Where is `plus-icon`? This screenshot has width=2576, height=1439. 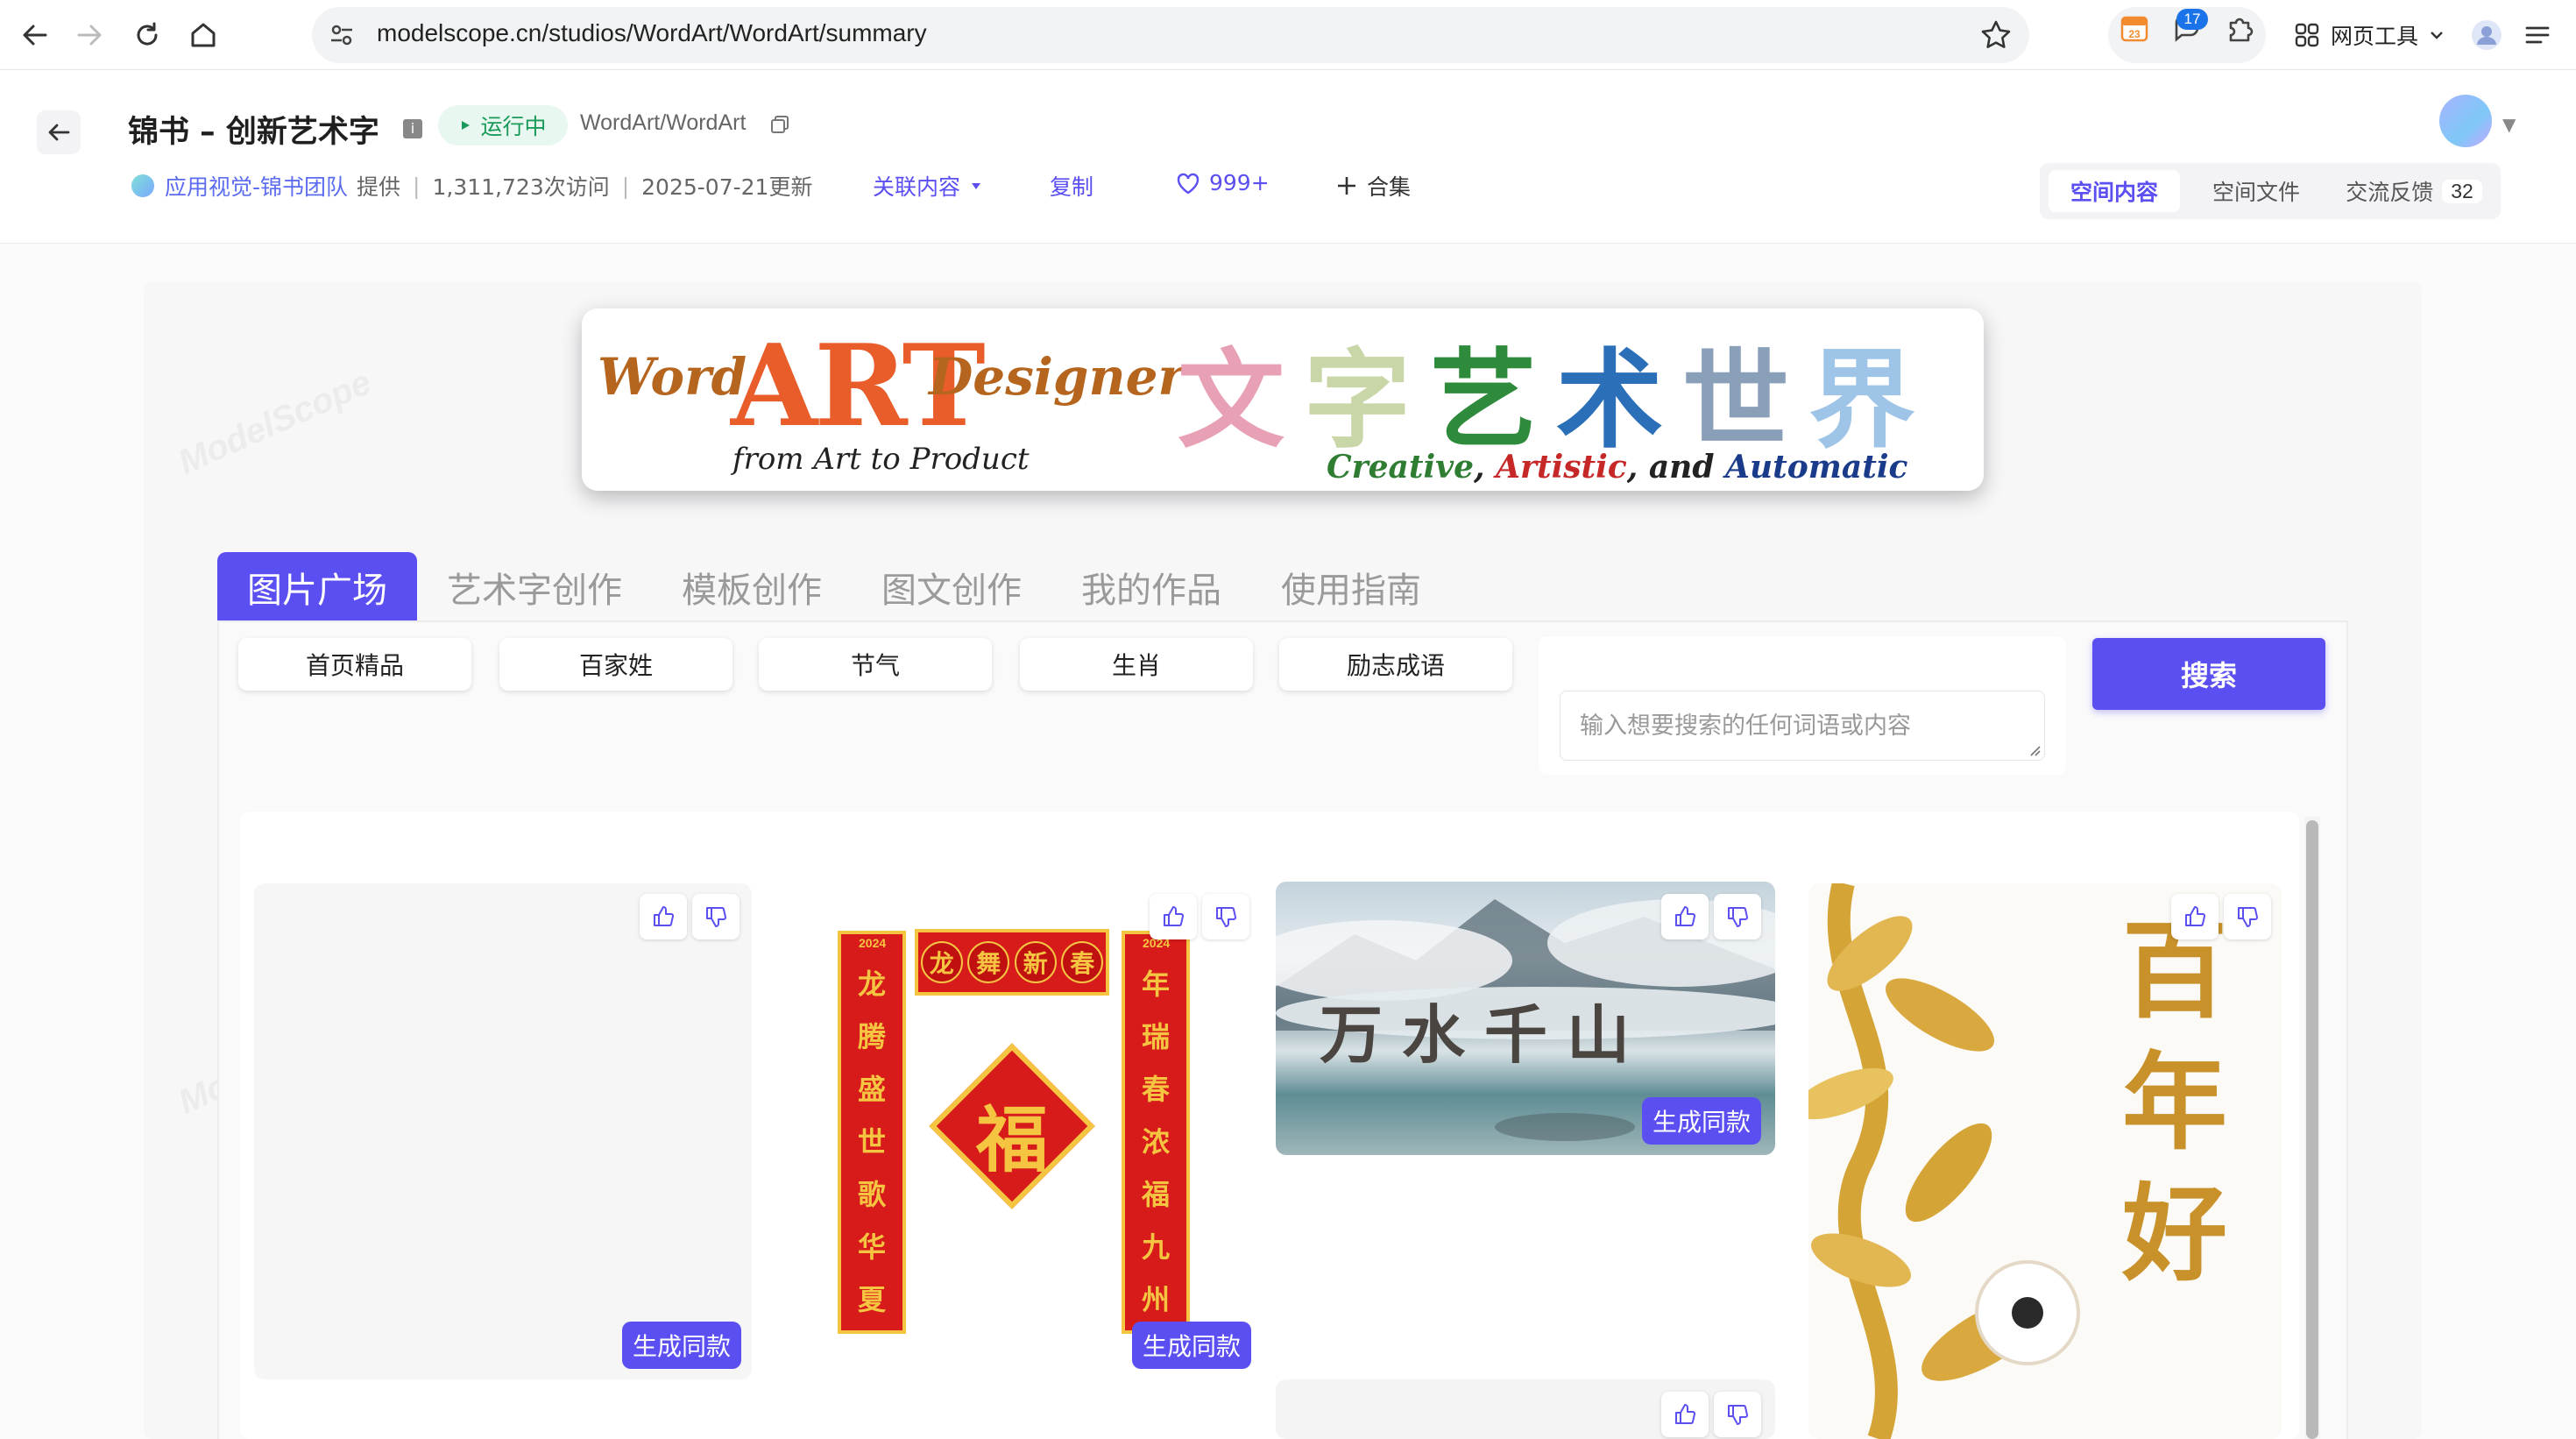
plus-icon is located at coordinates (1346, 186).